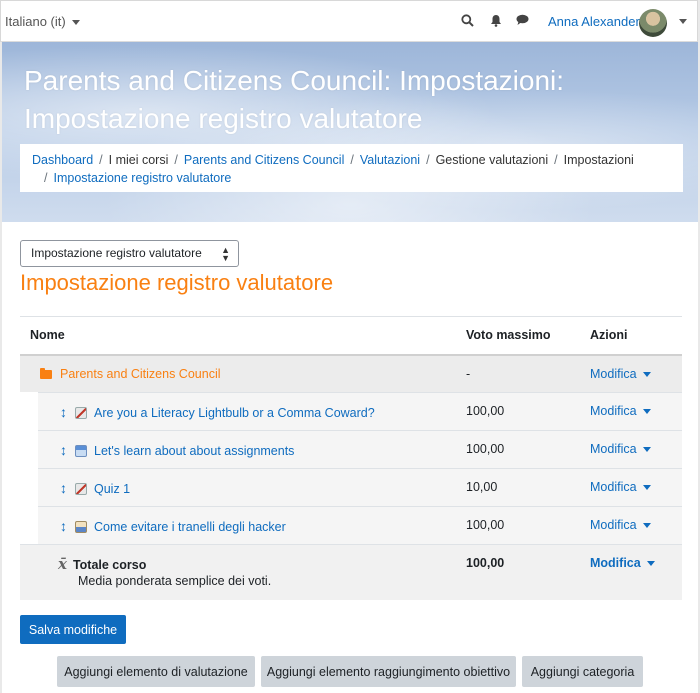  I want to click on chat-icon, so click(522, 21).